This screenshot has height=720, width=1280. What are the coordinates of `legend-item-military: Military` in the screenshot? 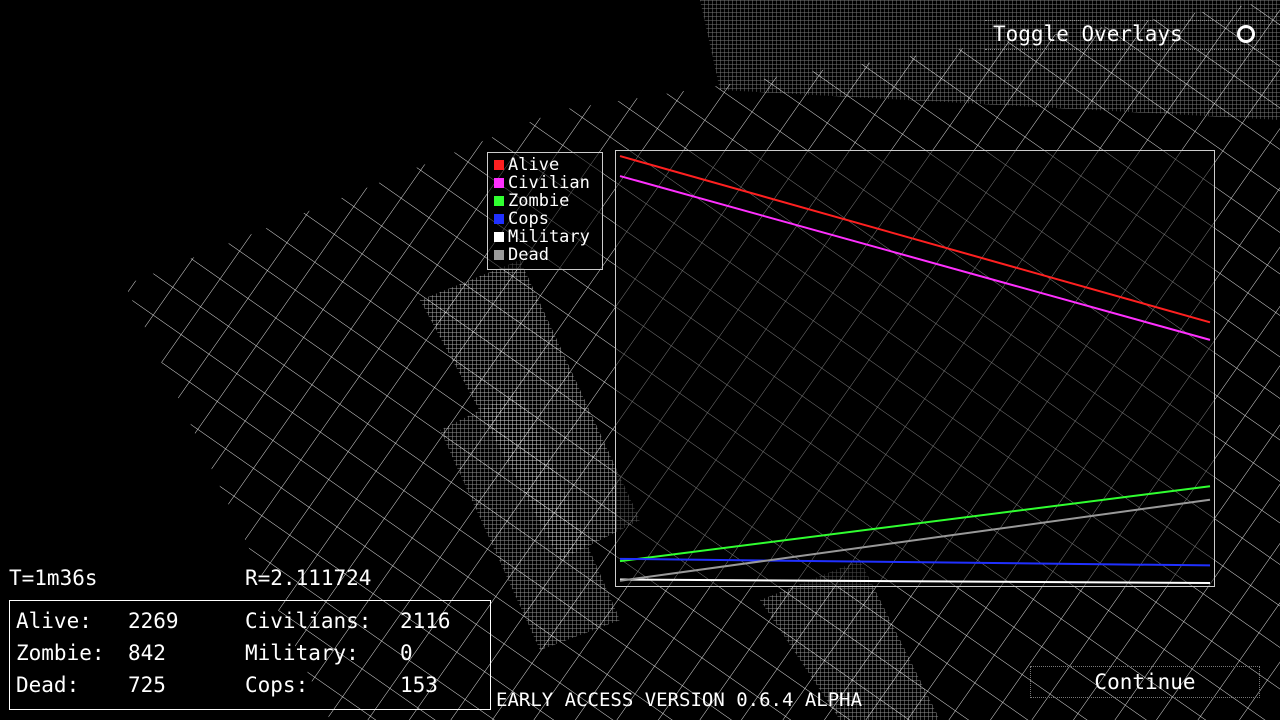 It's located at (542, 237).